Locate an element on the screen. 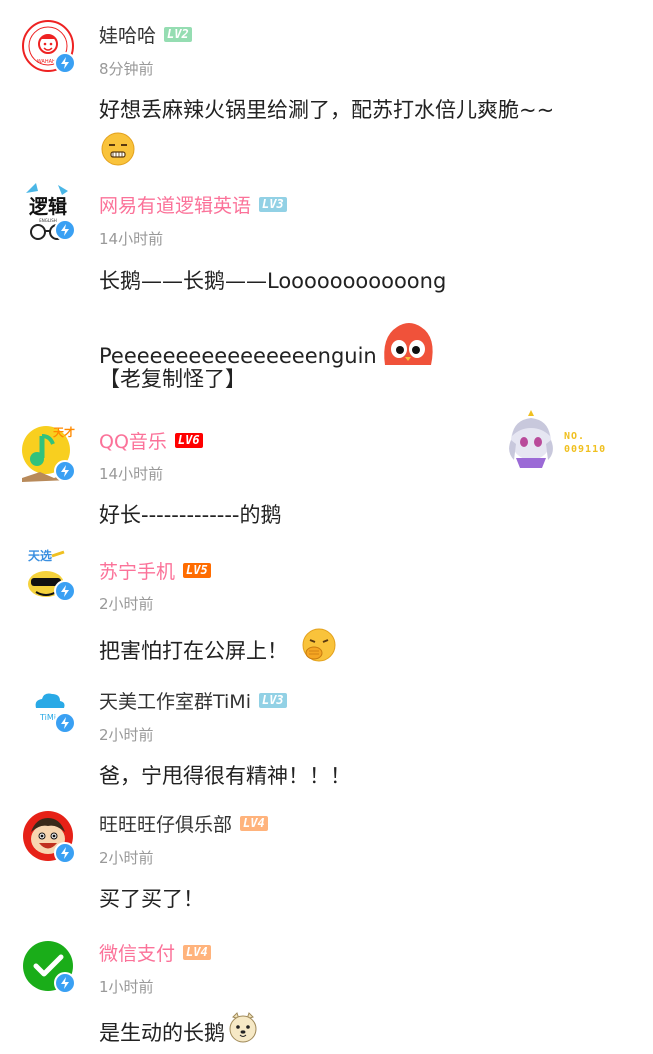  username: 苏宁手机 LV5 is located at coordinates (155, 572).